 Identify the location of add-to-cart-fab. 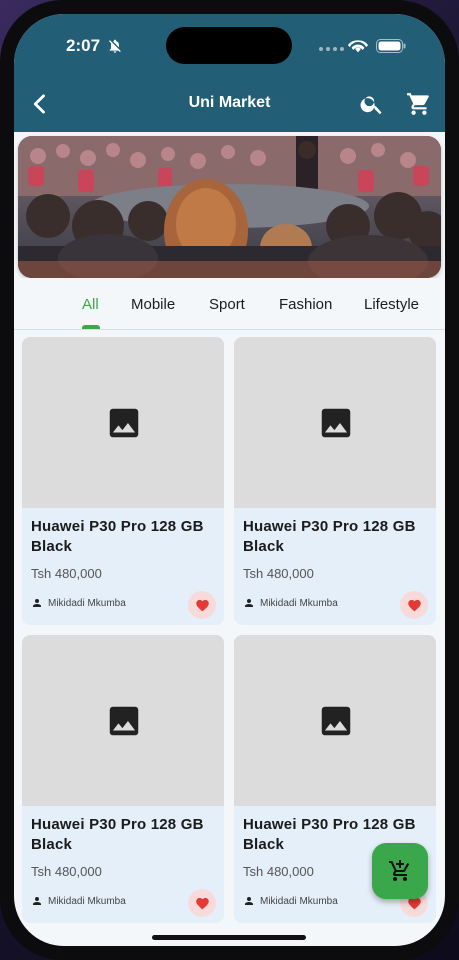
(400, 871).